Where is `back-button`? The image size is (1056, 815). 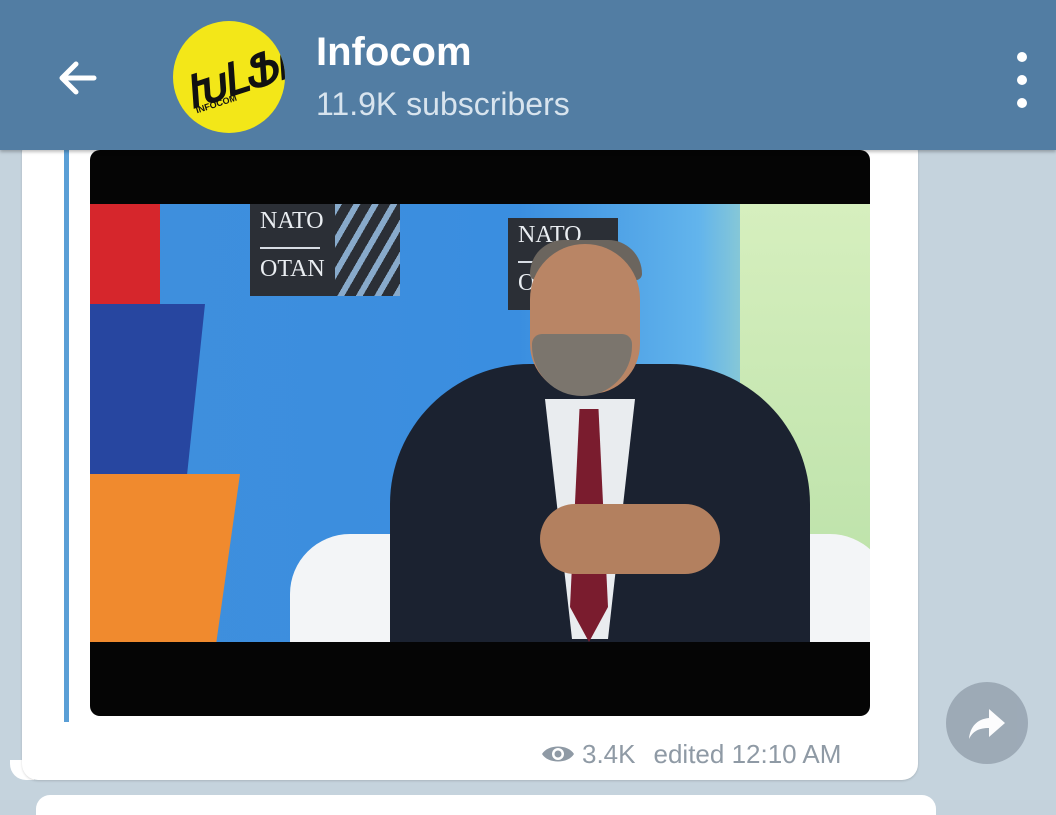
back-button is located at coordinates (78, 78).